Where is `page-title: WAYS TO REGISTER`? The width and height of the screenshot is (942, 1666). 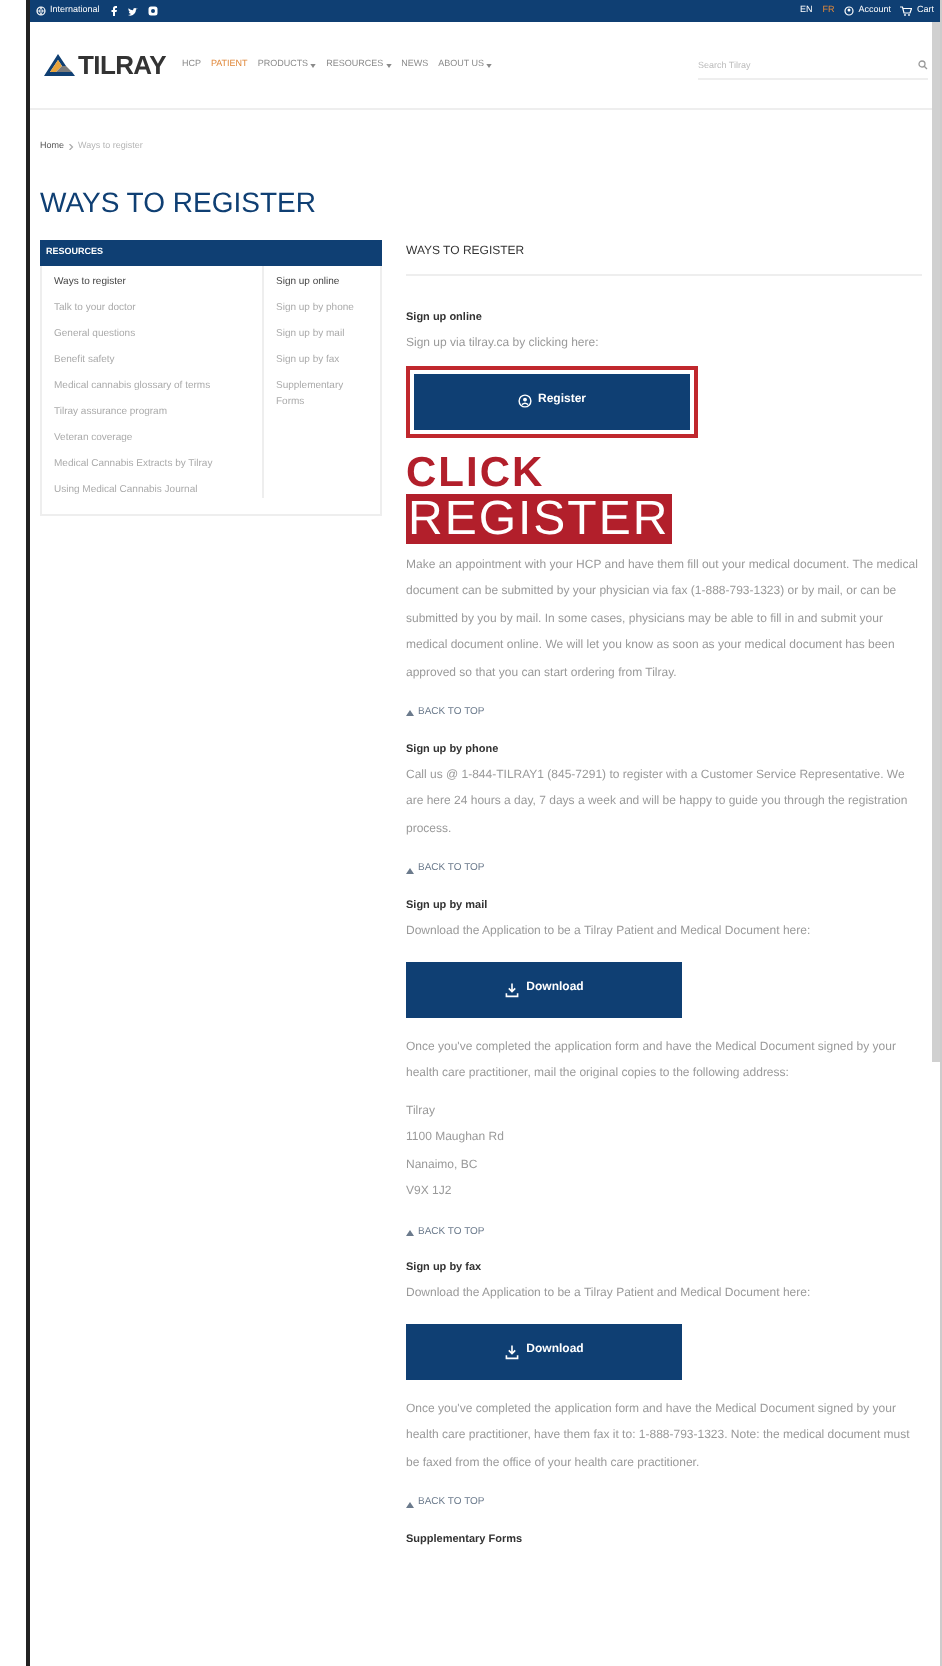 page-title: WAYS TO REGISTER is located at coordinates (178, 201).